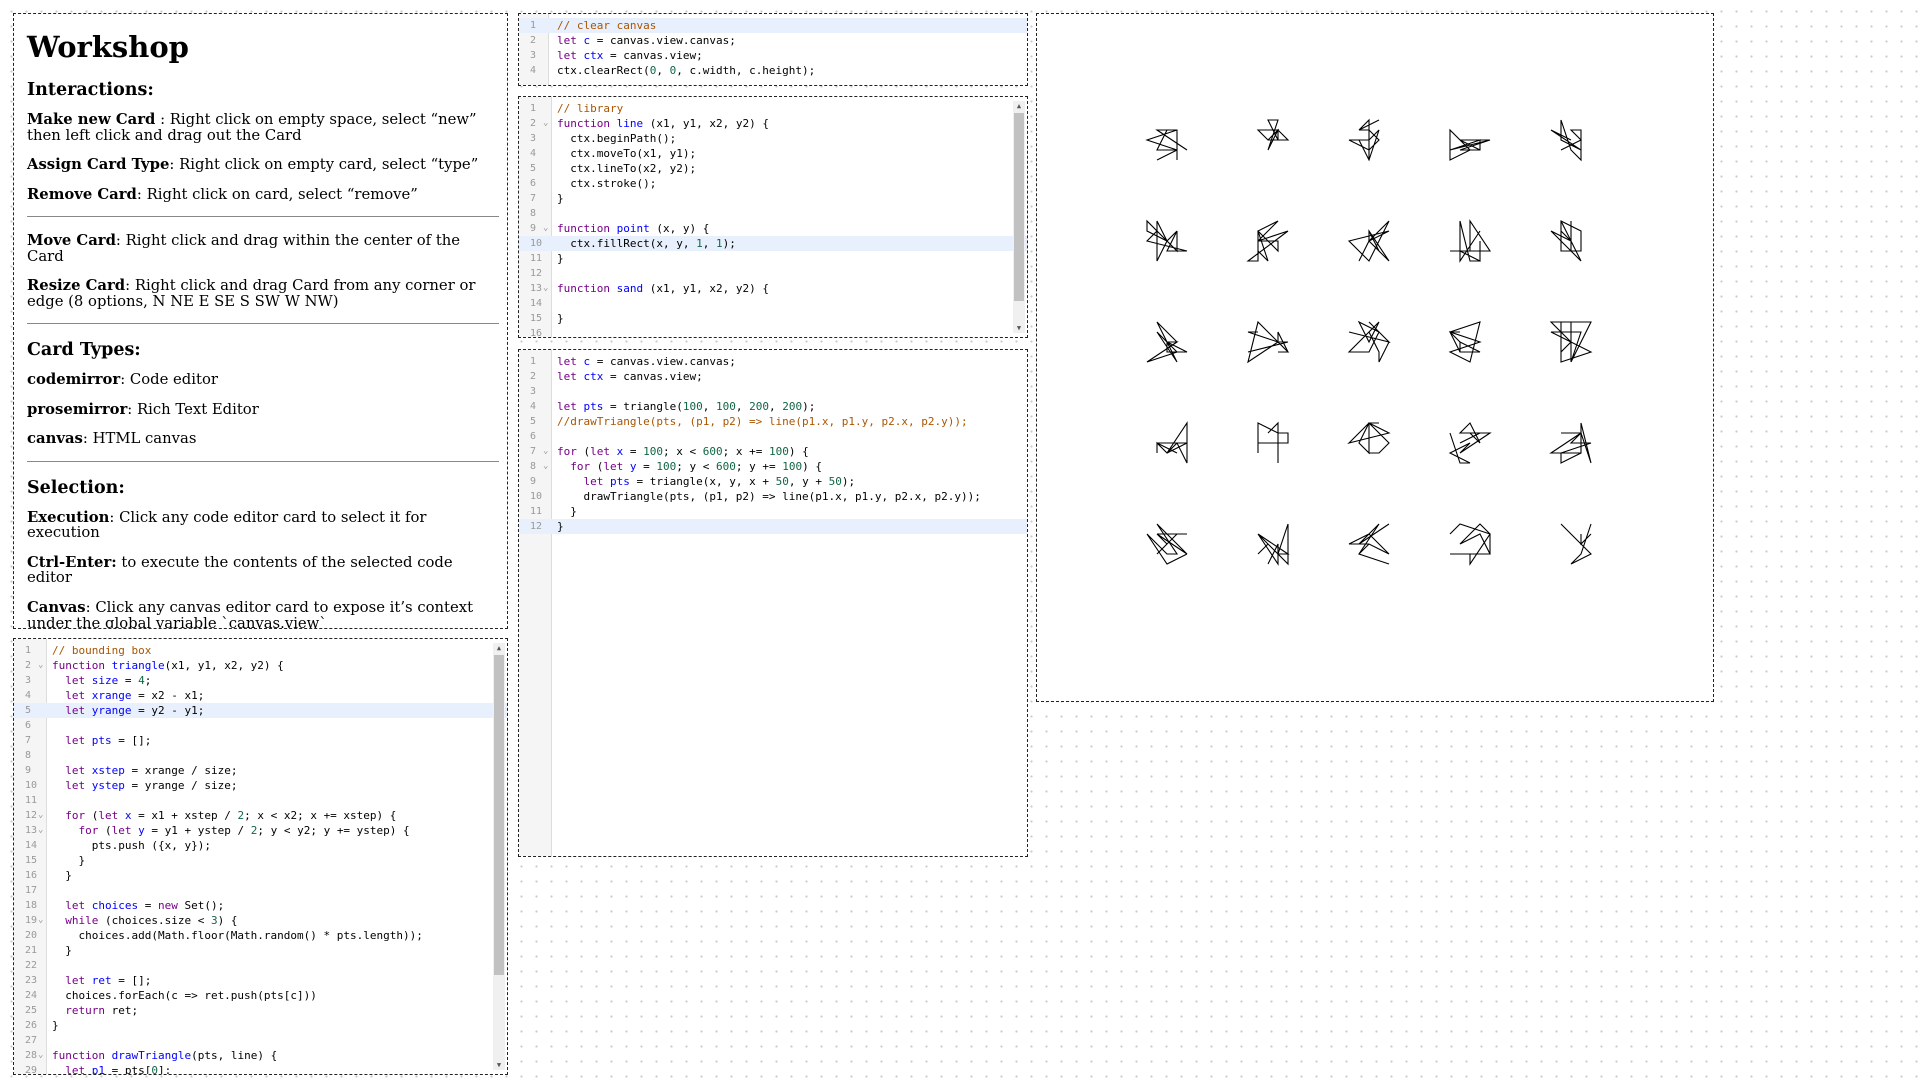  I want to click on code-line: 2 let c = canvas.view.canvas;, so click(773, 40).